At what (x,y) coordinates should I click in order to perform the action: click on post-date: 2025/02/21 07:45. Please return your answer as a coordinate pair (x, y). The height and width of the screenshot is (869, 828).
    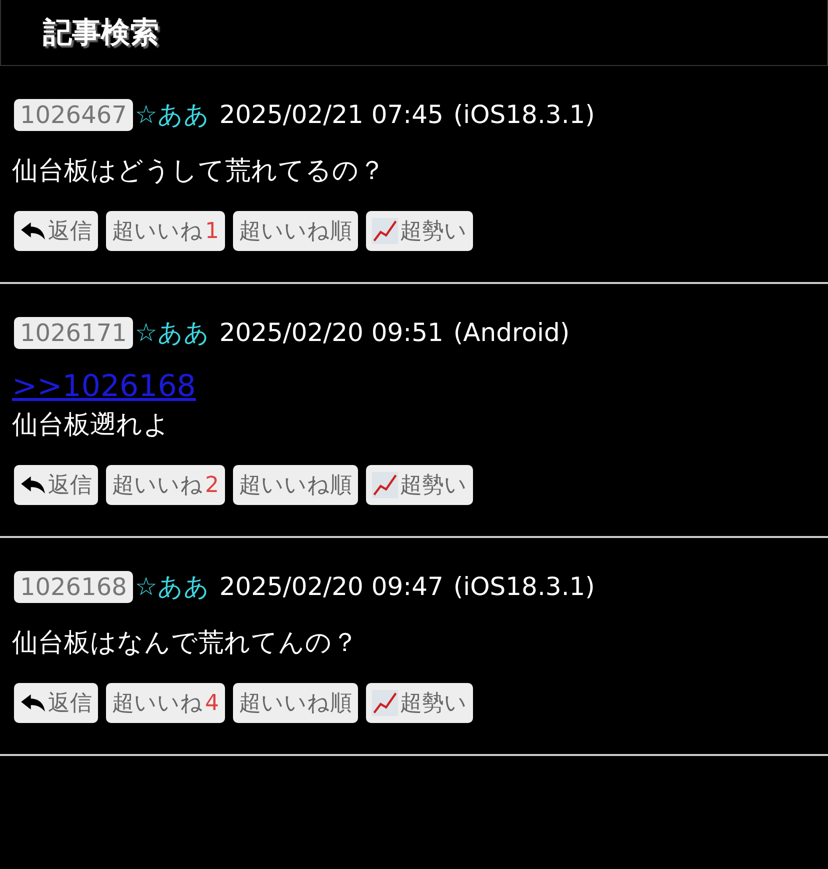
    Looking at the image, I should click on (331, 114).